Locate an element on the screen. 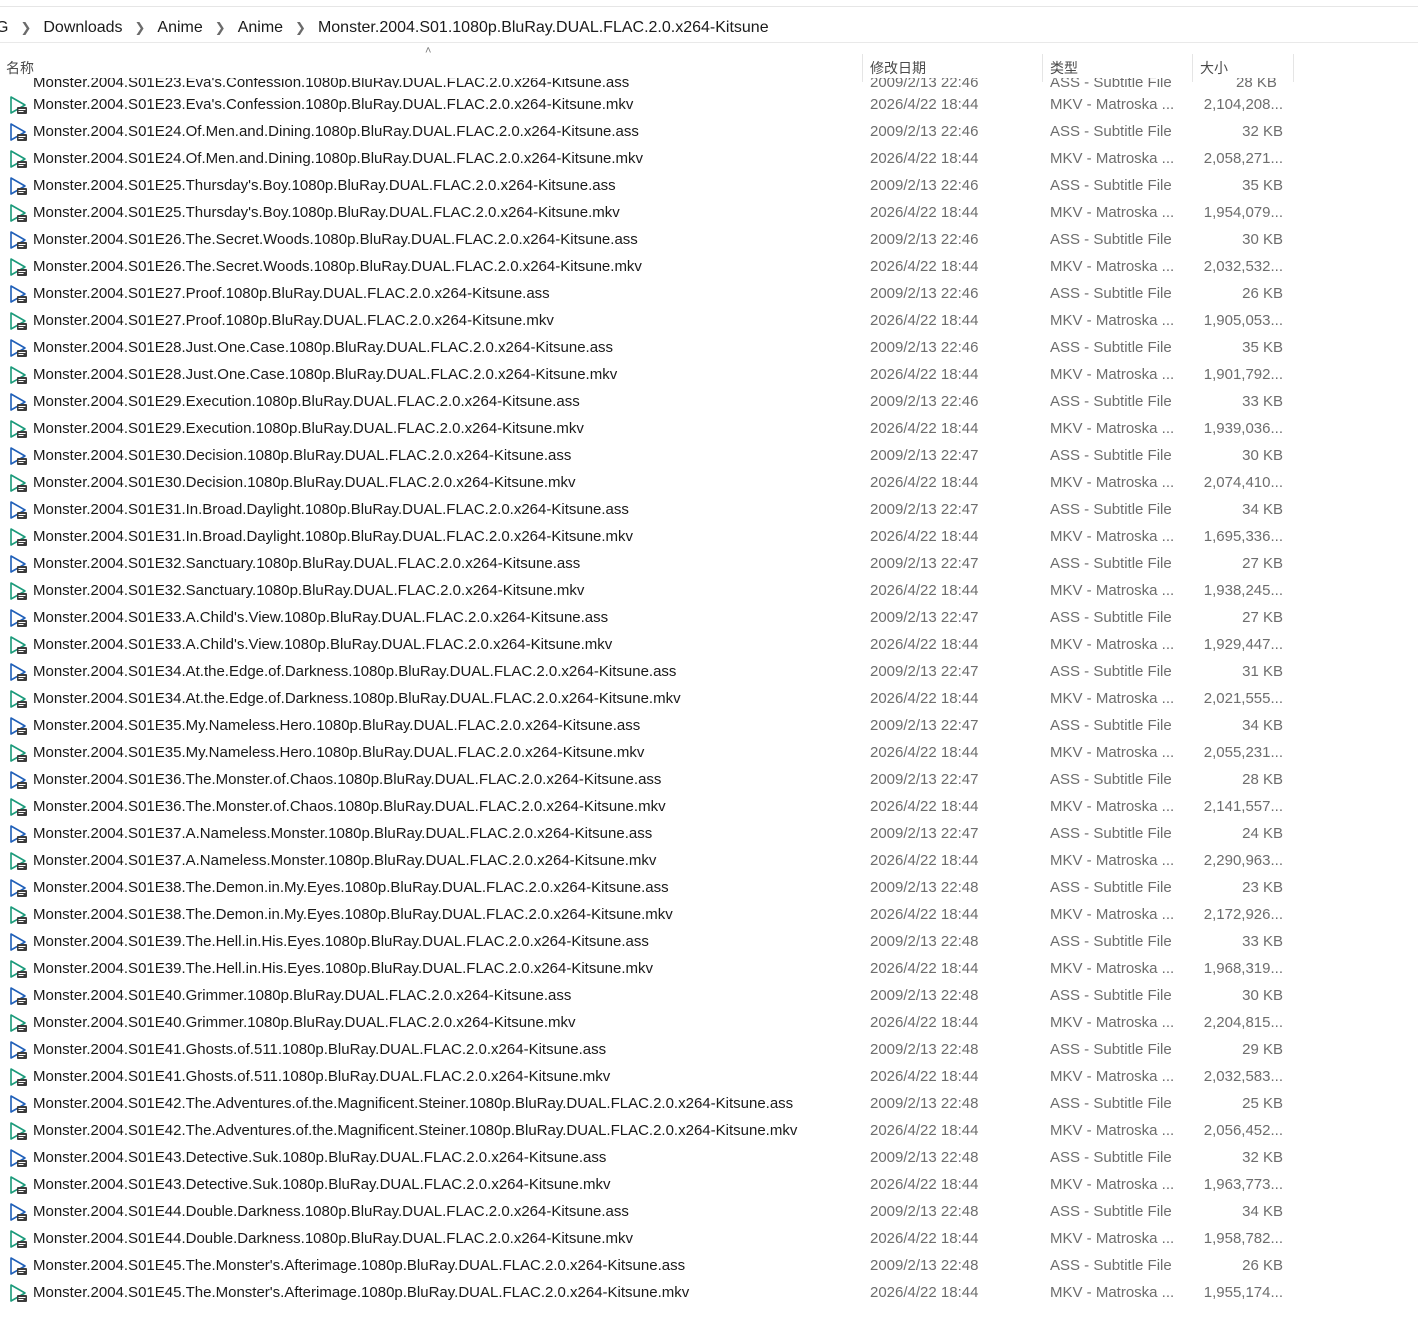 Image resolution: width=1418 pixels, height=1328 pixels. file-size: 33 KB is located at coordinates (1262, 401).